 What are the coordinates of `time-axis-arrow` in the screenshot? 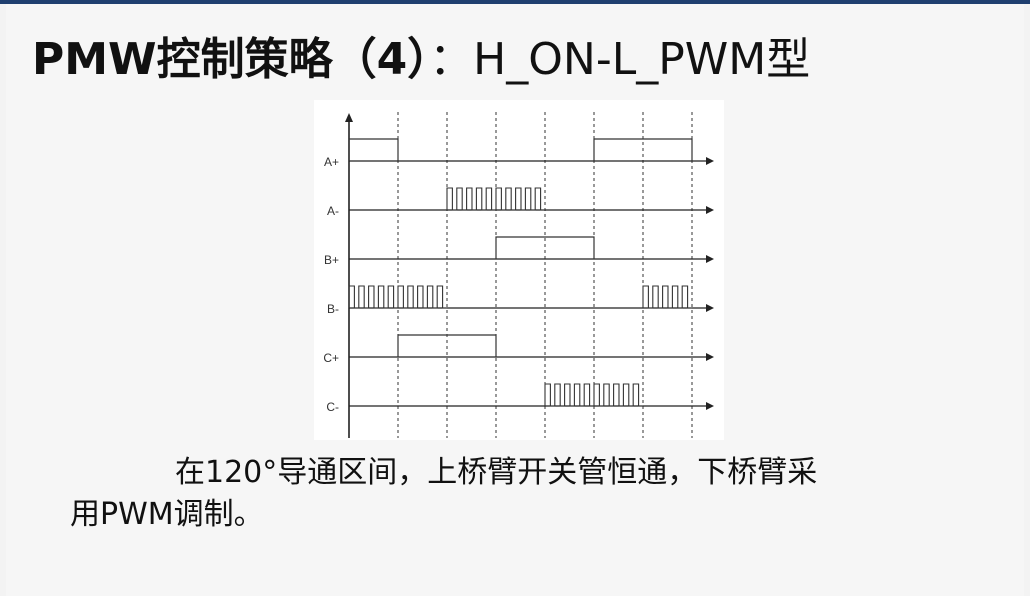 It's located at (349, 117).